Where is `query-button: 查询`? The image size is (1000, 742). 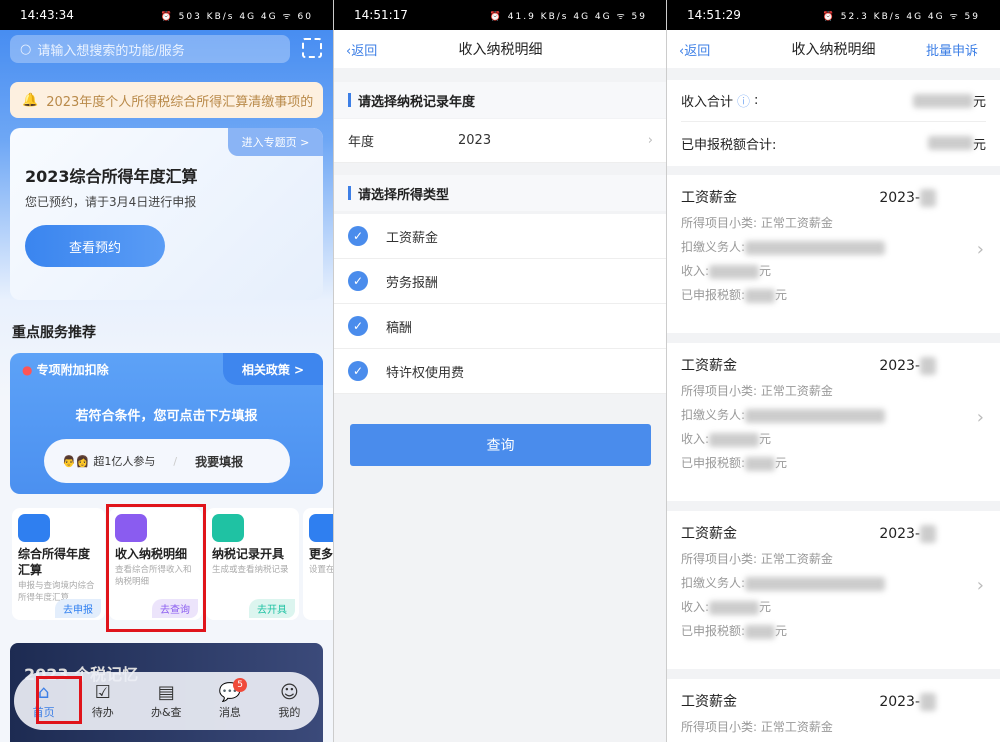 query-button: 查询 is located at coordinates (500, 445).